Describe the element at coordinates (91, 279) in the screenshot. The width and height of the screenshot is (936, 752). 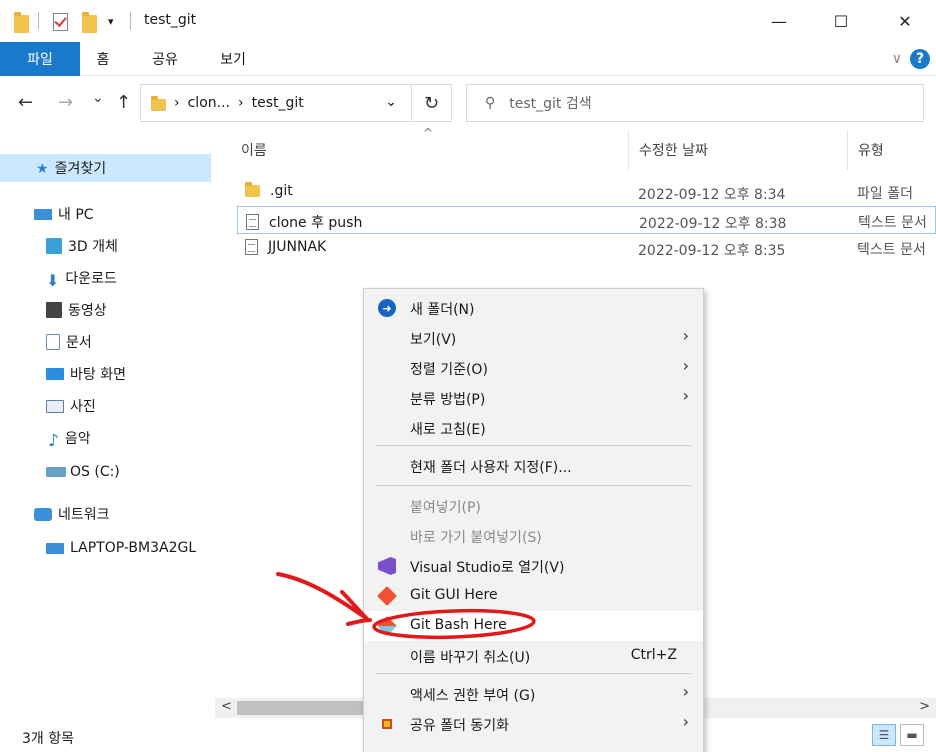
I see `sidebar-item-label: 다운로드` at that location.